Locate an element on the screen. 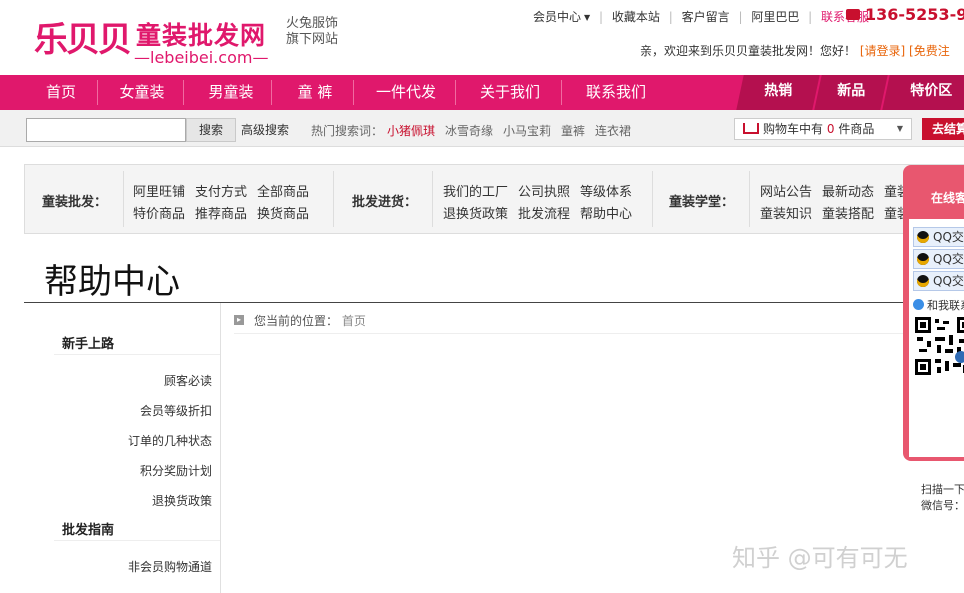  category-link: 推荐商品 is located at coordinates (221, 212).